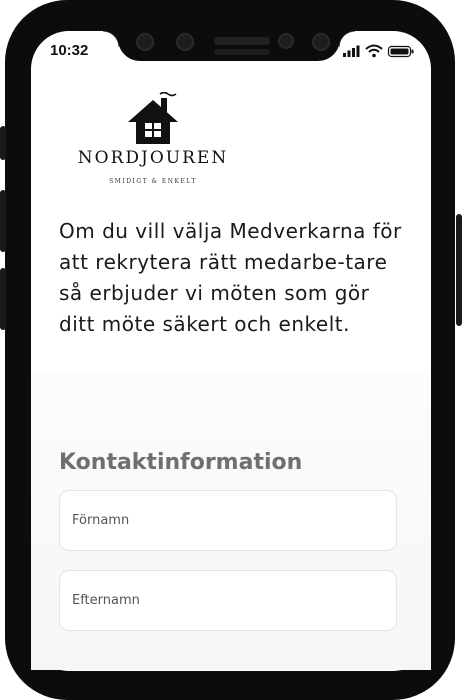  What do you see at coordinates (374, 51) in the screenshot?
I see `wifi-icon` at bounding box center [374, 51].